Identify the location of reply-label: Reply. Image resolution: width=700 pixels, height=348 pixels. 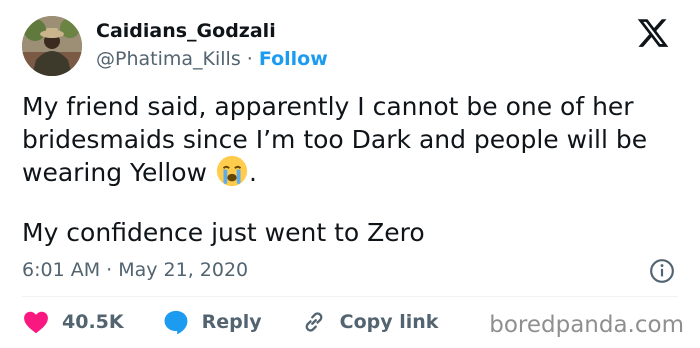
(231, 322).